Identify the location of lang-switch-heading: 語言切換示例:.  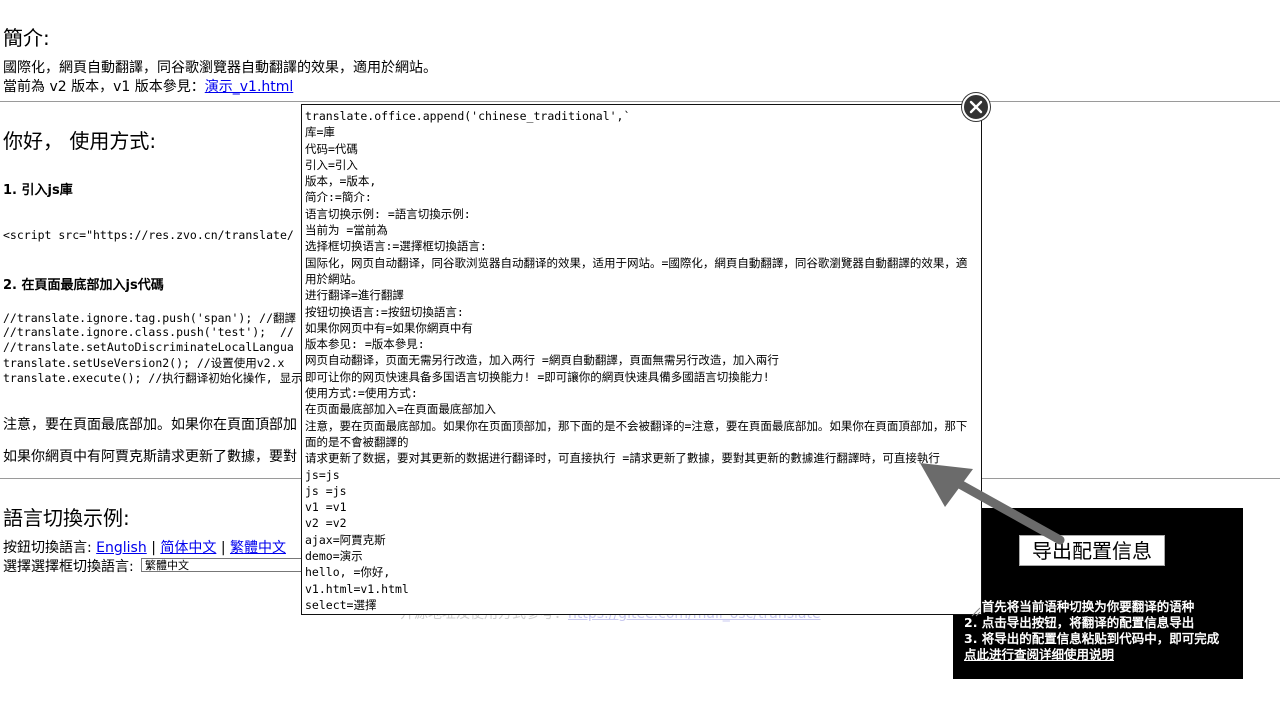
(66, 518).